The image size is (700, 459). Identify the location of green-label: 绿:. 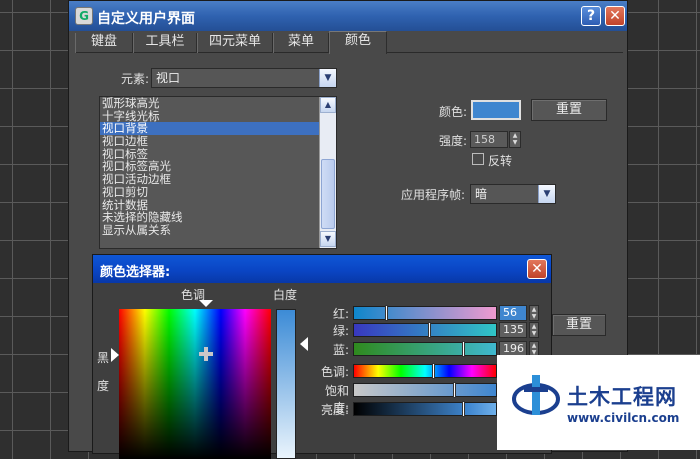
(340, 331).